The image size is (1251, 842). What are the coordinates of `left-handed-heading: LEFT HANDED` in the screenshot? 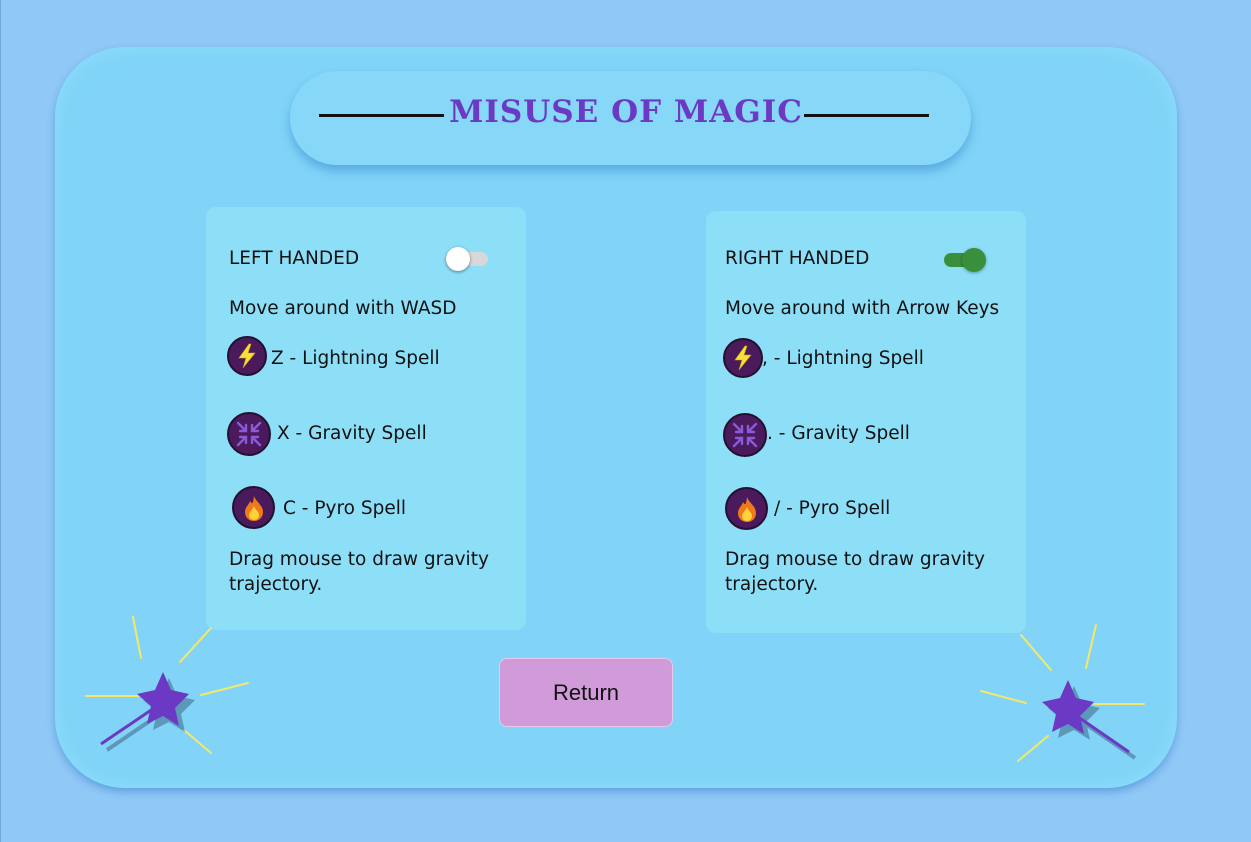 It's located at (294, 258).